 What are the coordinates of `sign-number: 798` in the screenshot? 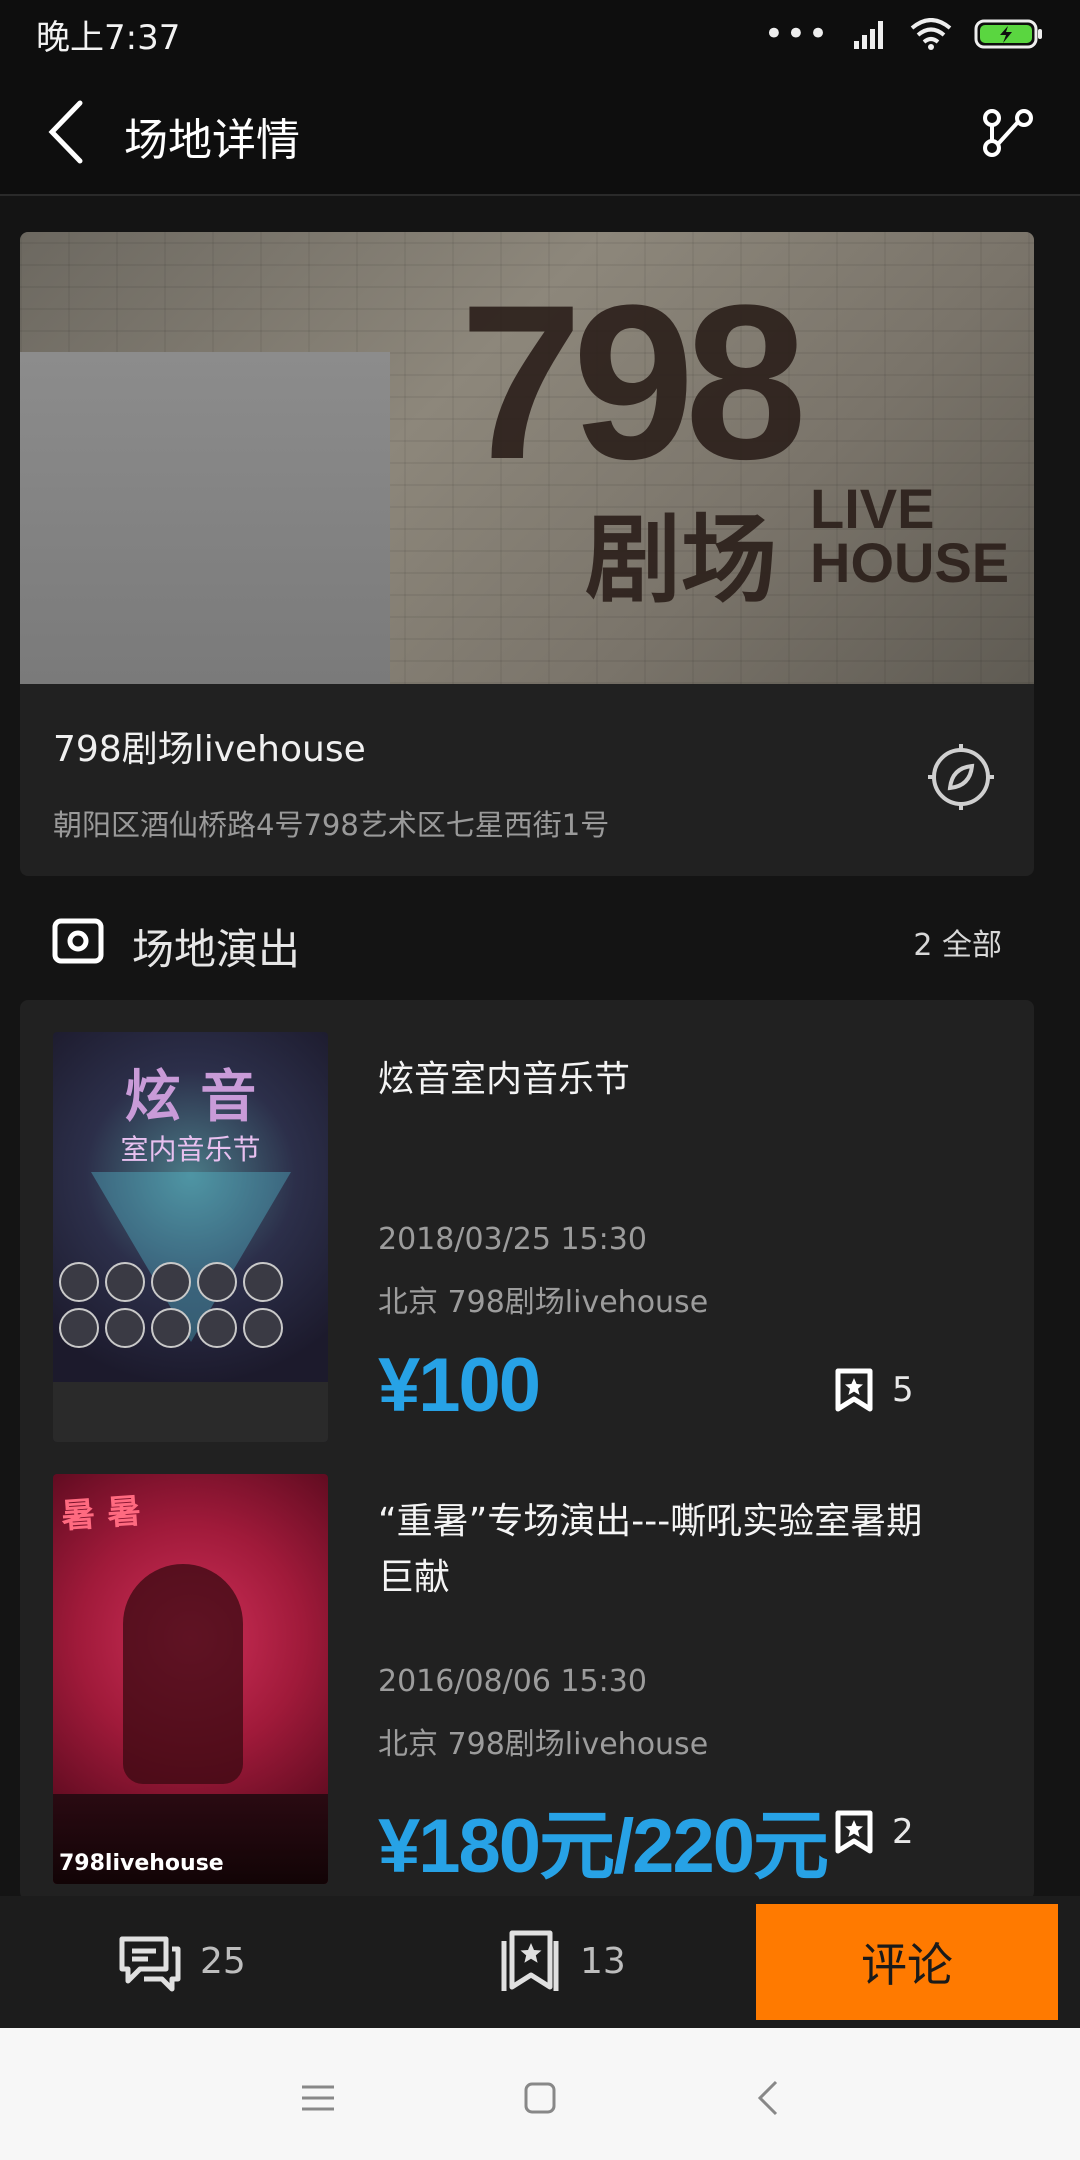 It's located at (633, 382).